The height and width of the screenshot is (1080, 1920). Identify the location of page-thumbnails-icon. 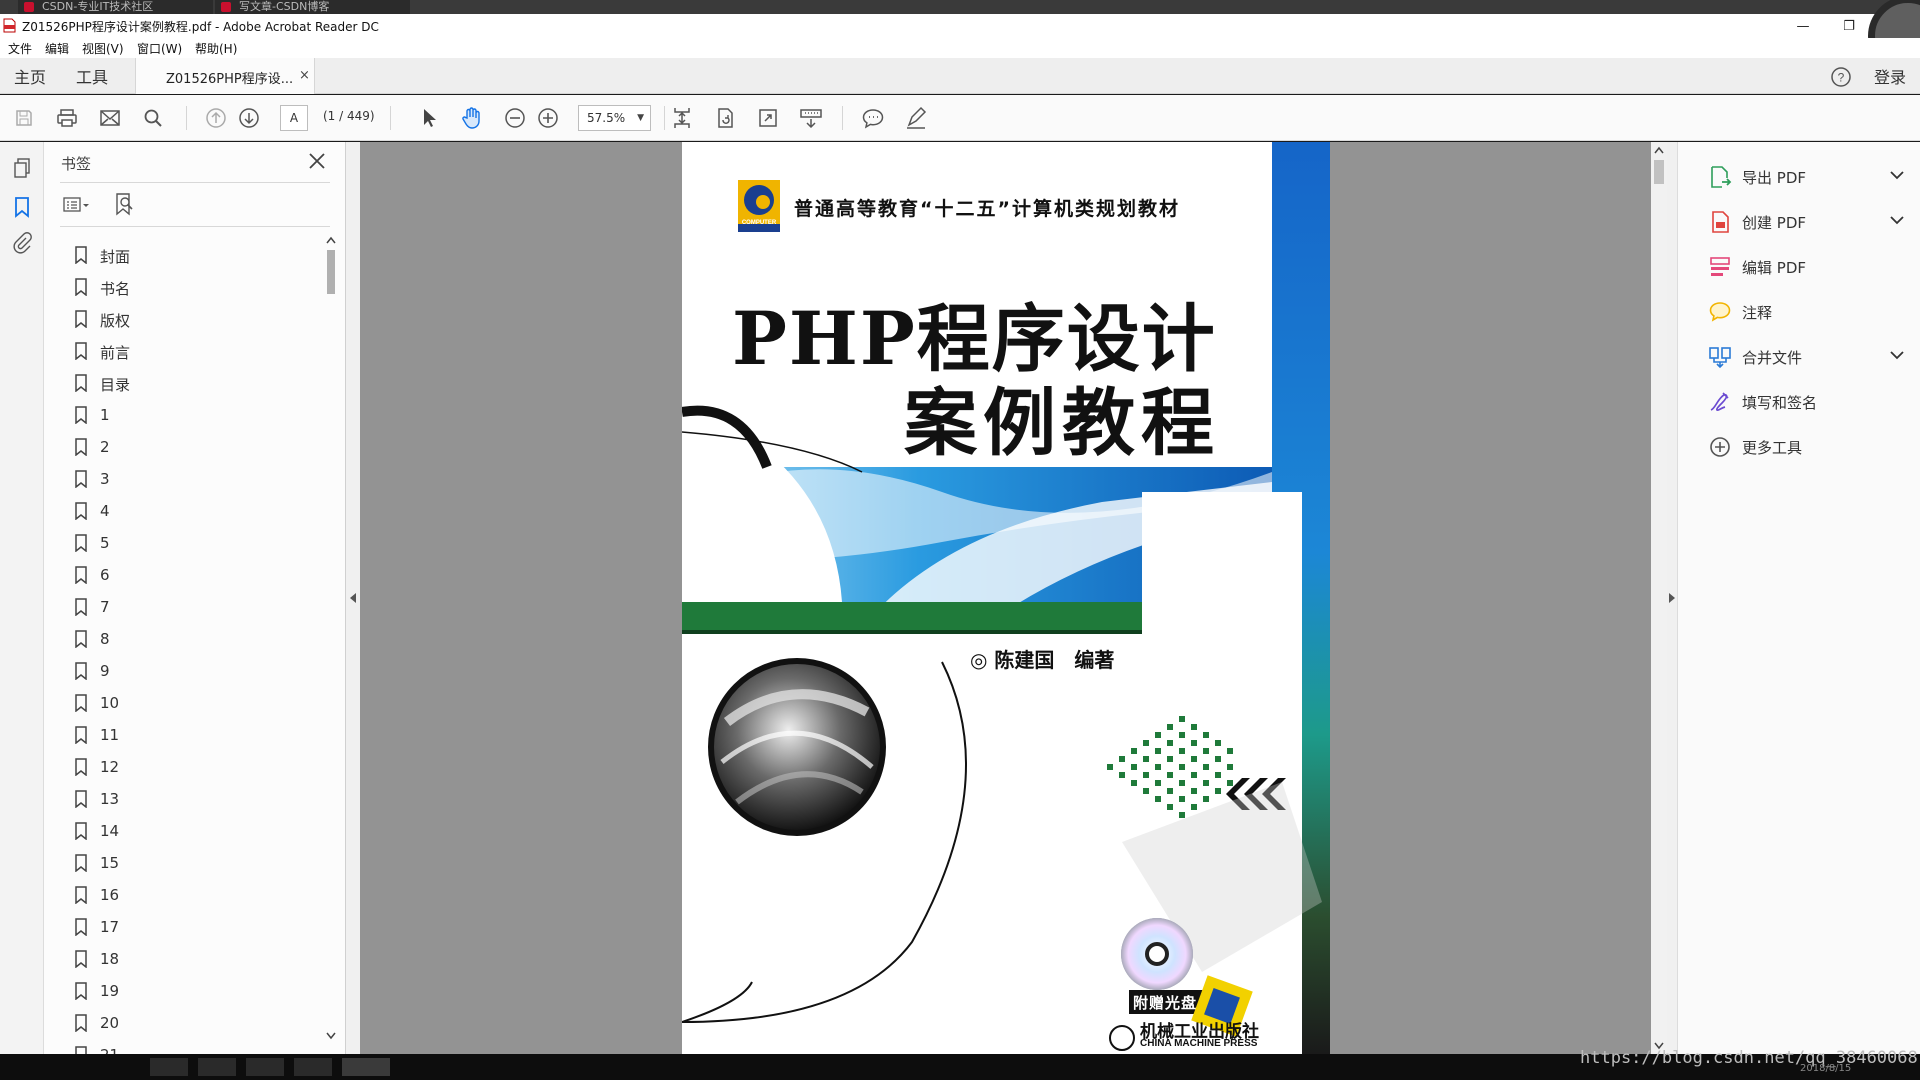
(22, 168).